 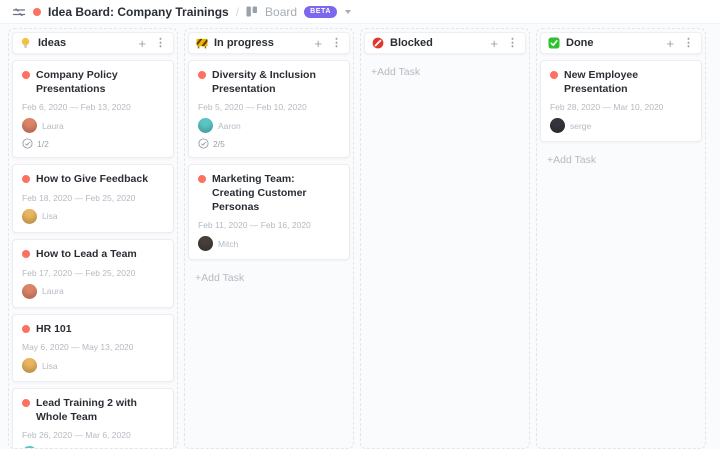 I want to click on column-header: In progress + ⋮, so click(x=269, y=43).